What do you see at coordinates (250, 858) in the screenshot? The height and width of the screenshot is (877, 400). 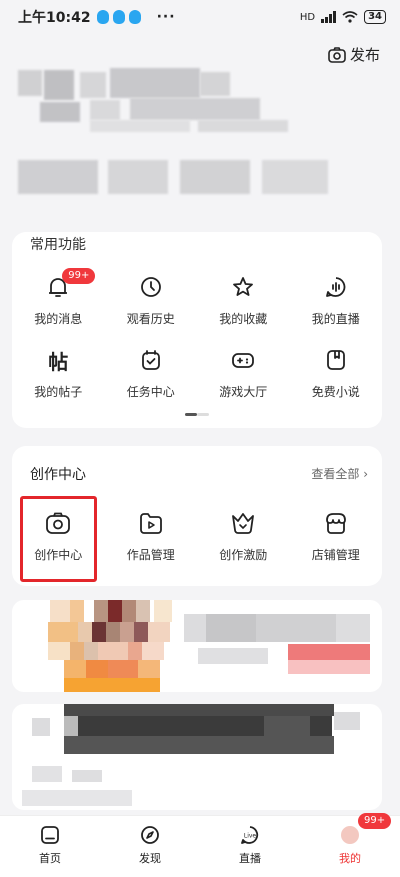 I see `nav-label: 直播` at bounding box center [250, 858].